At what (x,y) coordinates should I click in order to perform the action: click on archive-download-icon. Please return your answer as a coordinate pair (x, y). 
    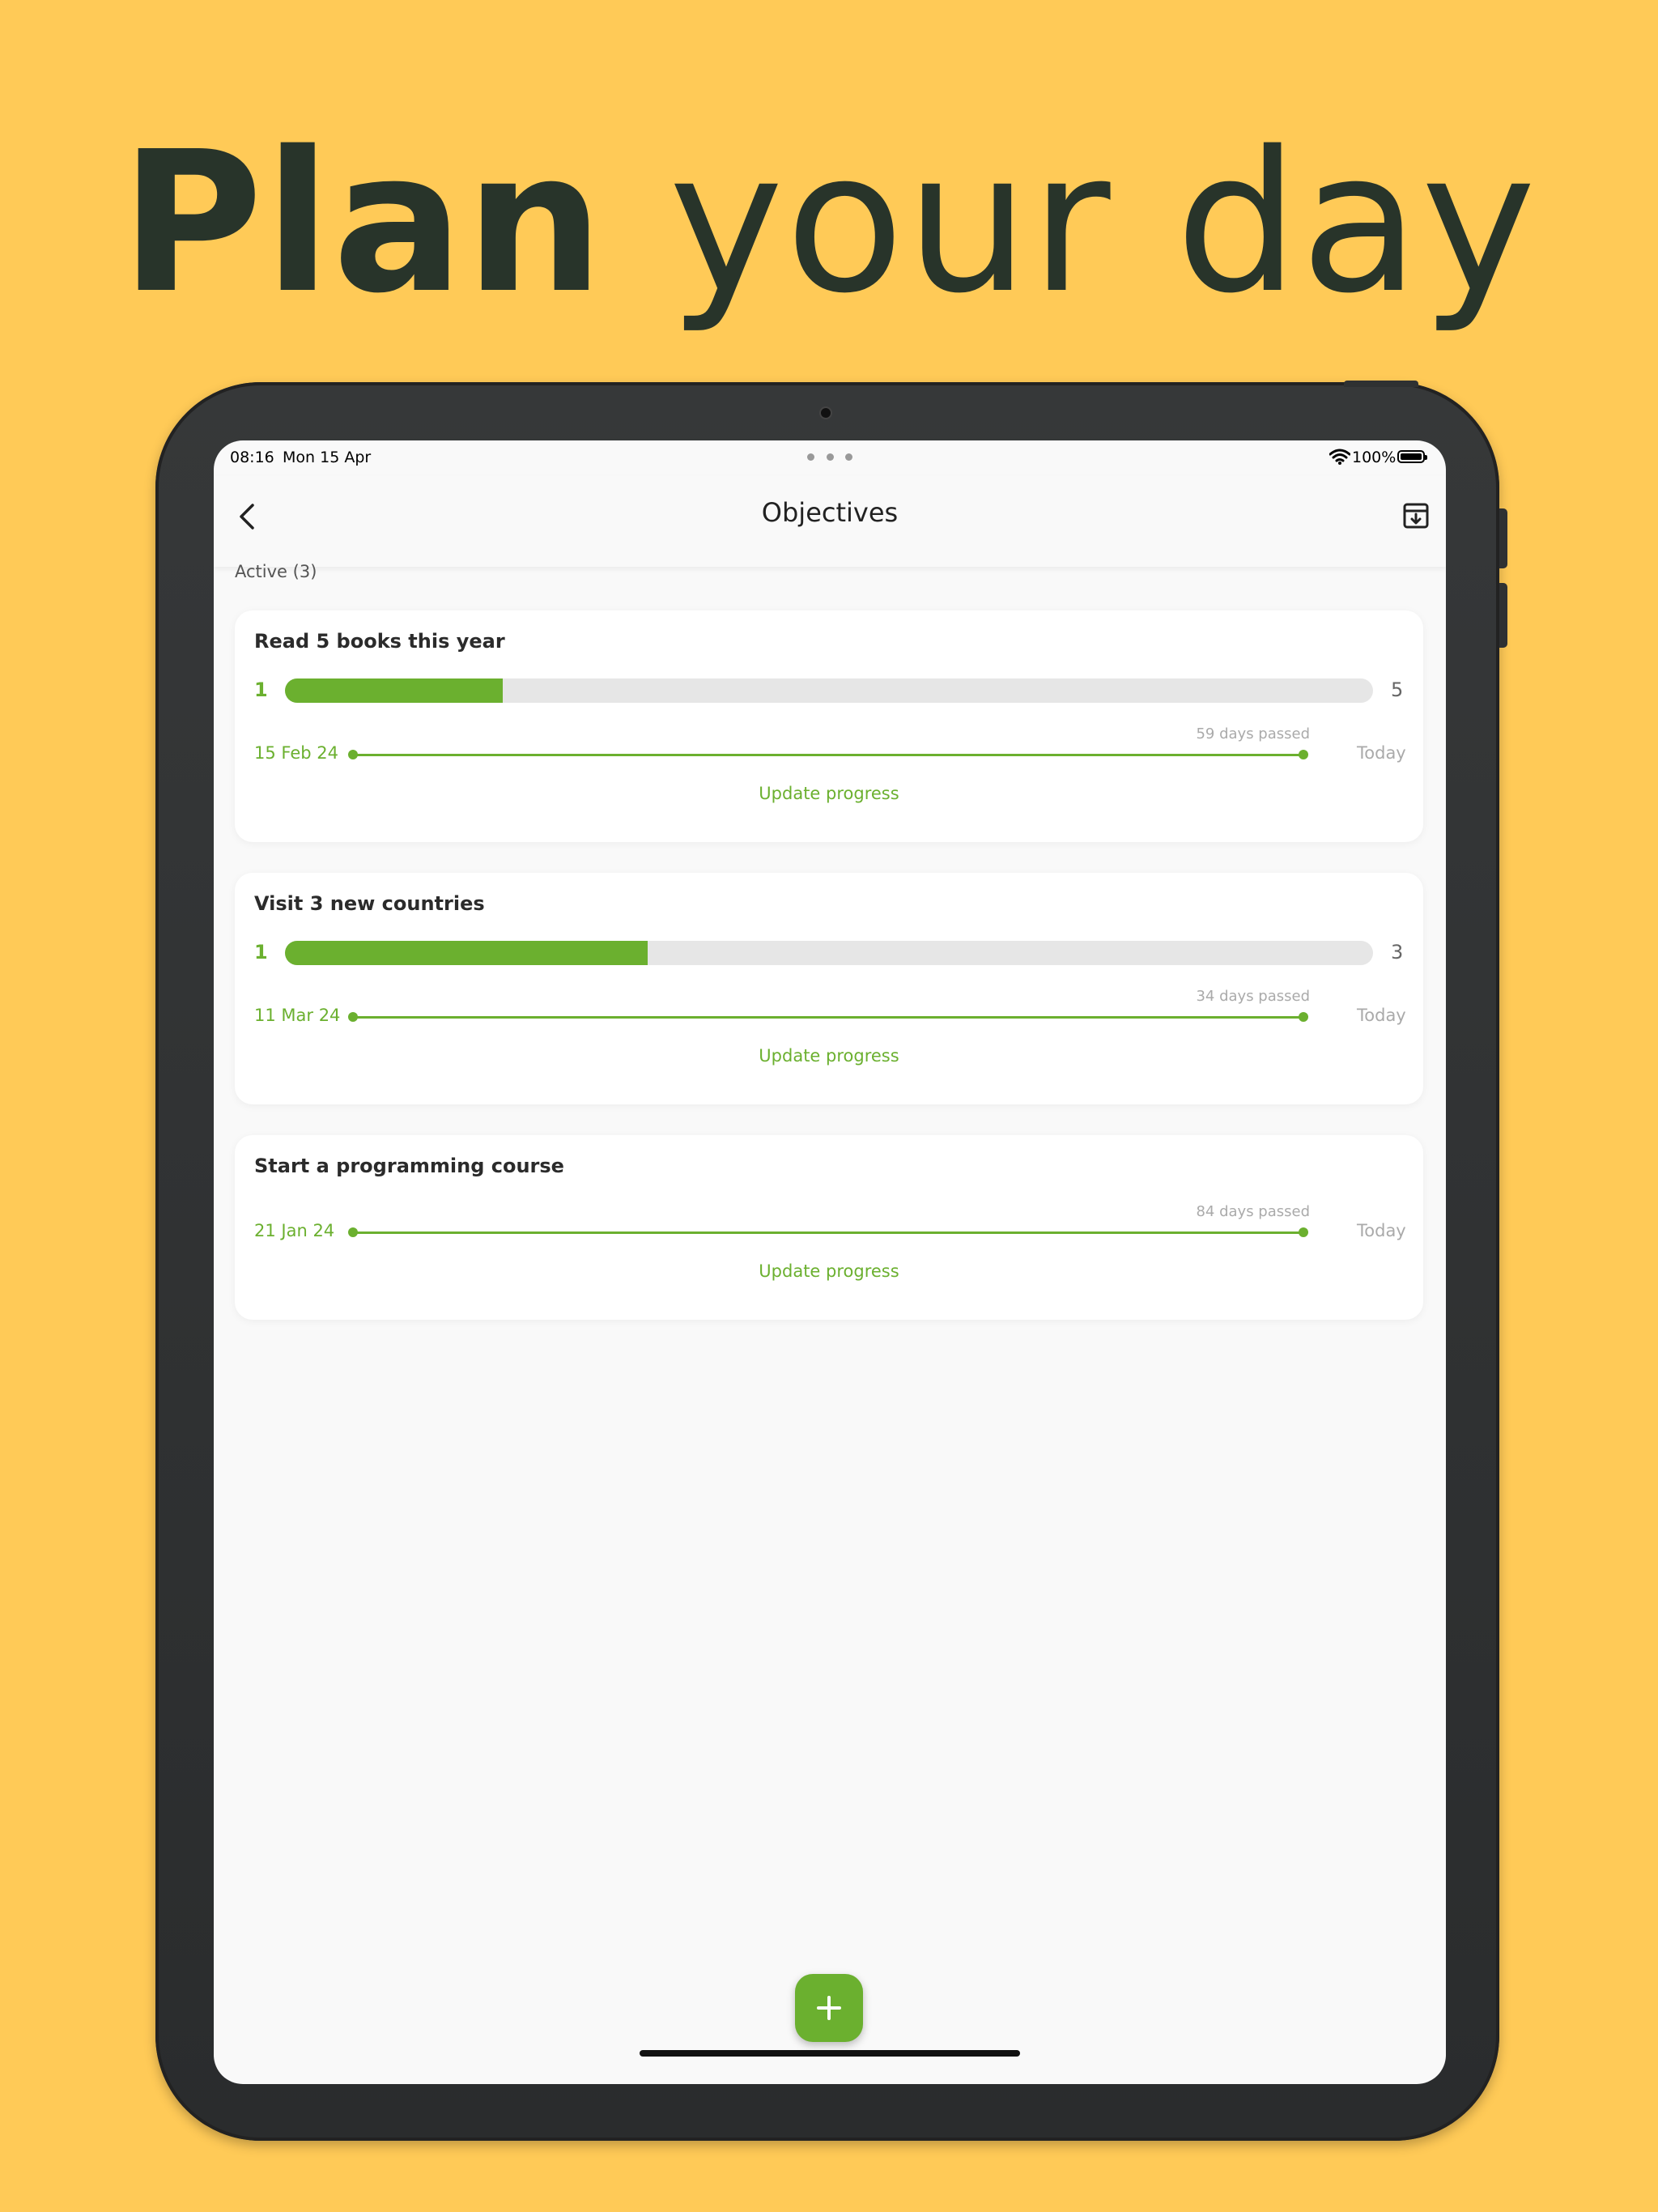
    Looking at the image, I should click on (1416, 516).